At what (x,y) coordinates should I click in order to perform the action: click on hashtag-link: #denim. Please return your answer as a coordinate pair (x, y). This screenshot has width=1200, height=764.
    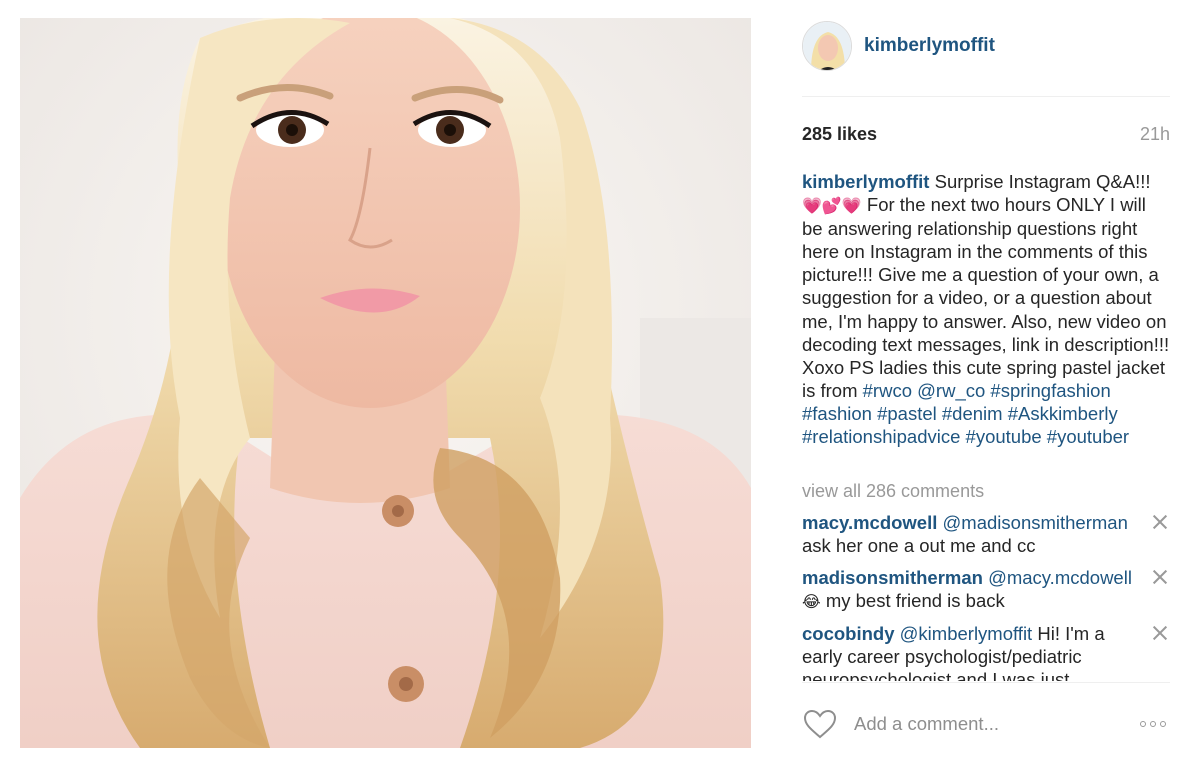
    Looking at the image, I should click on (972, 413).